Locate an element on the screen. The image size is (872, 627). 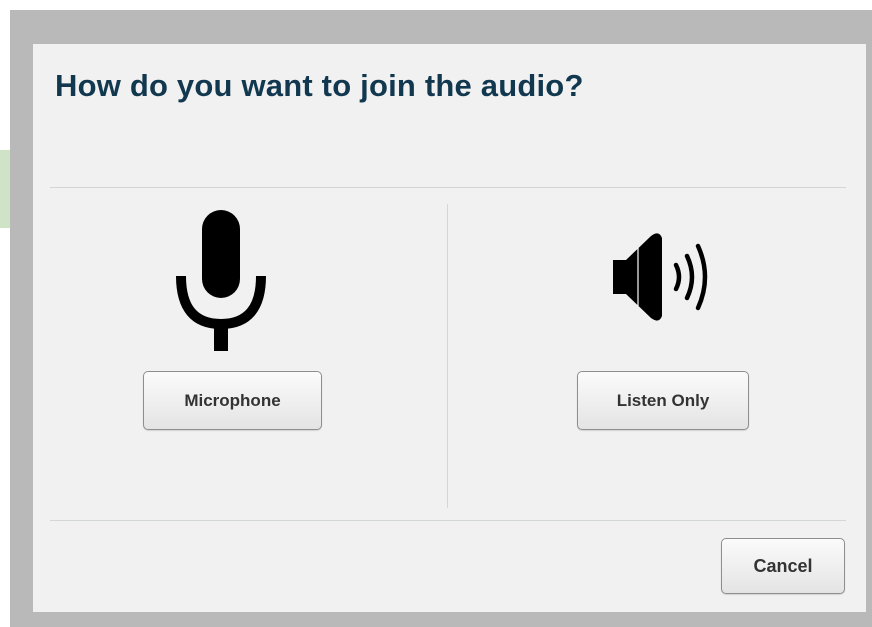
speaker-icon-wrap is located at coordinates (666, 279).